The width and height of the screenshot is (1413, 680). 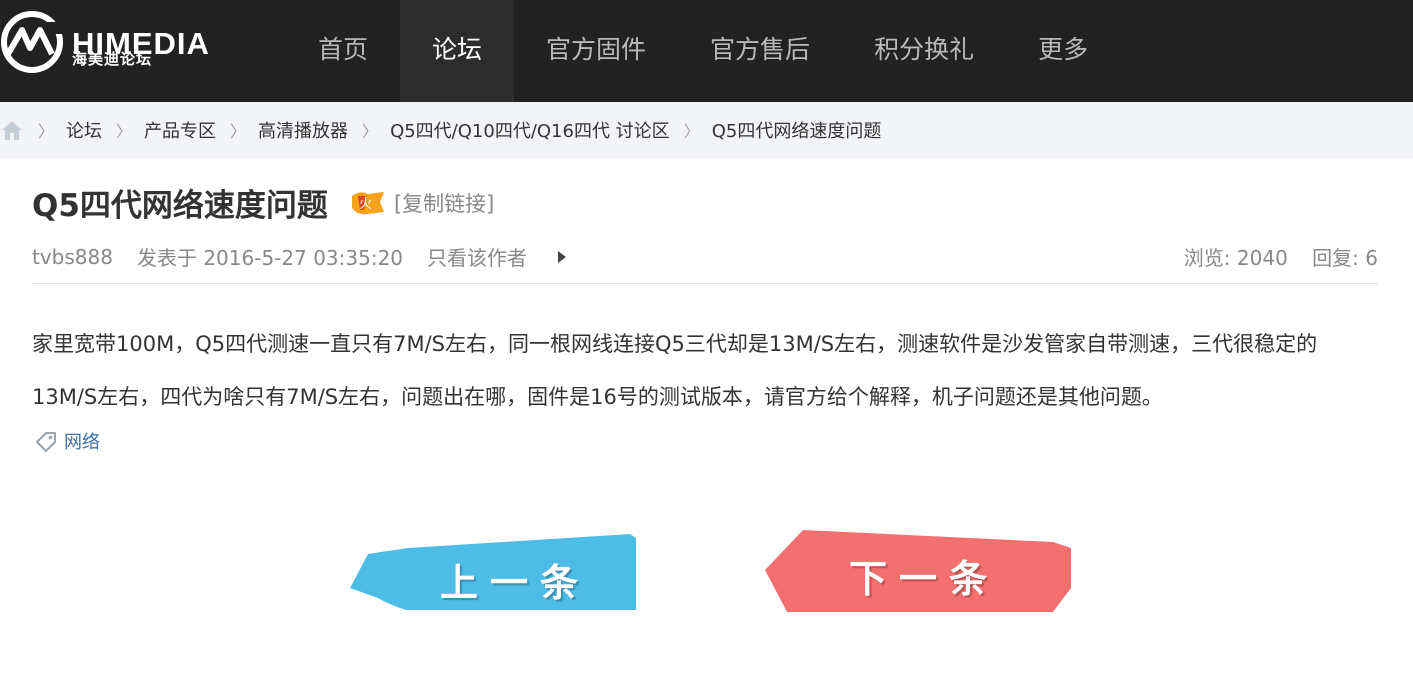 I want to click on tag-link: 网络, so click(x=82, y=441).